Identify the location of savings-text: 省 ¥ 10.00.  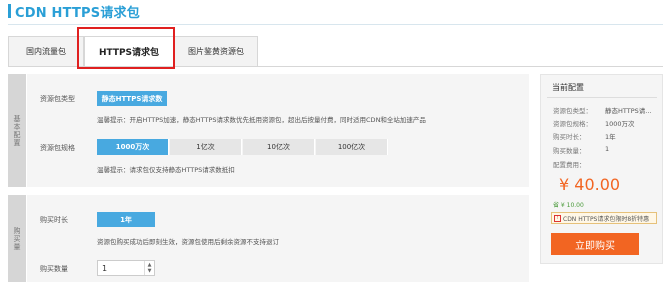
(568, 205).